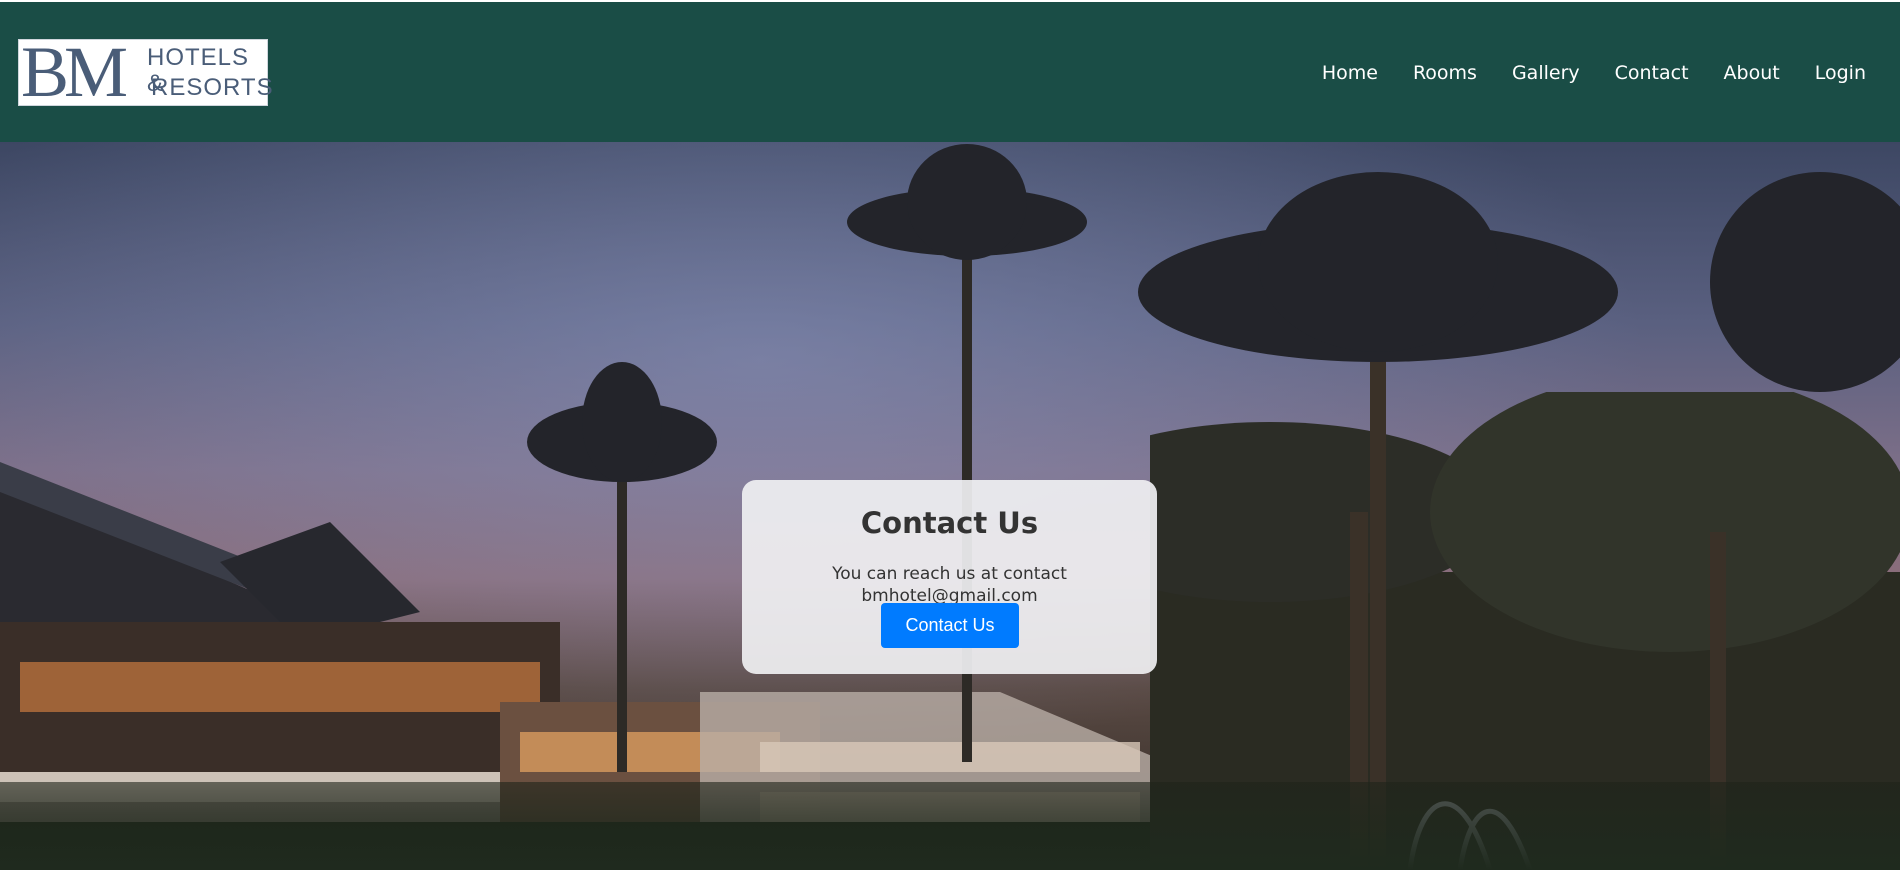  I want to click on nav-rooms: Rooms, so click(1445, 73).